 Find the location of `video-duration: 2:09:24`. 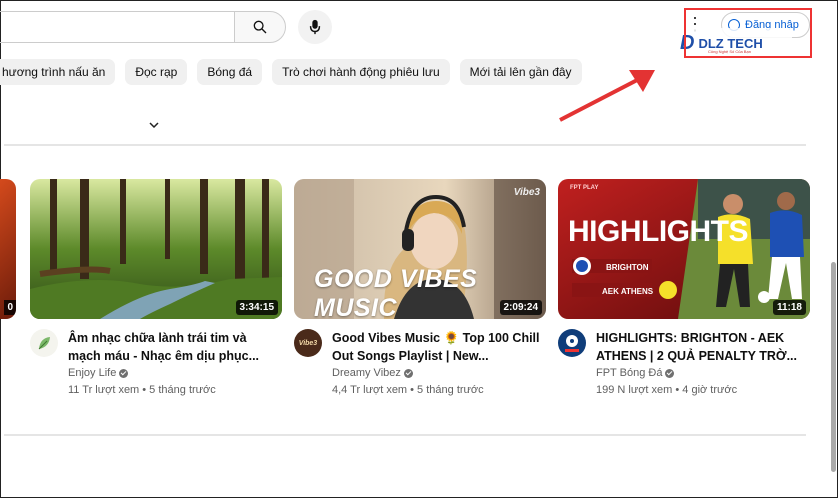

video-duration: 2:09:24 is located at coordinates (520, 307).